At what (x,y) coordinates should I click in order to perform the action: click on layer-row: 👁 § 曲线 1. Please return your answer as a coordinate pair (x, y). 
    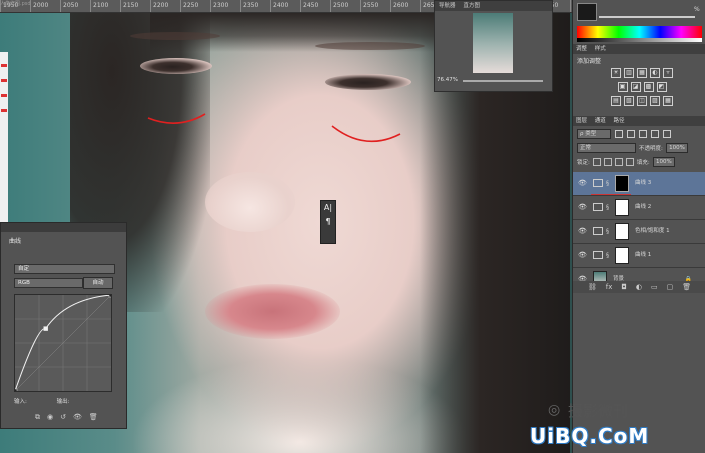
    Looking at the image, I should click on (639, 256).